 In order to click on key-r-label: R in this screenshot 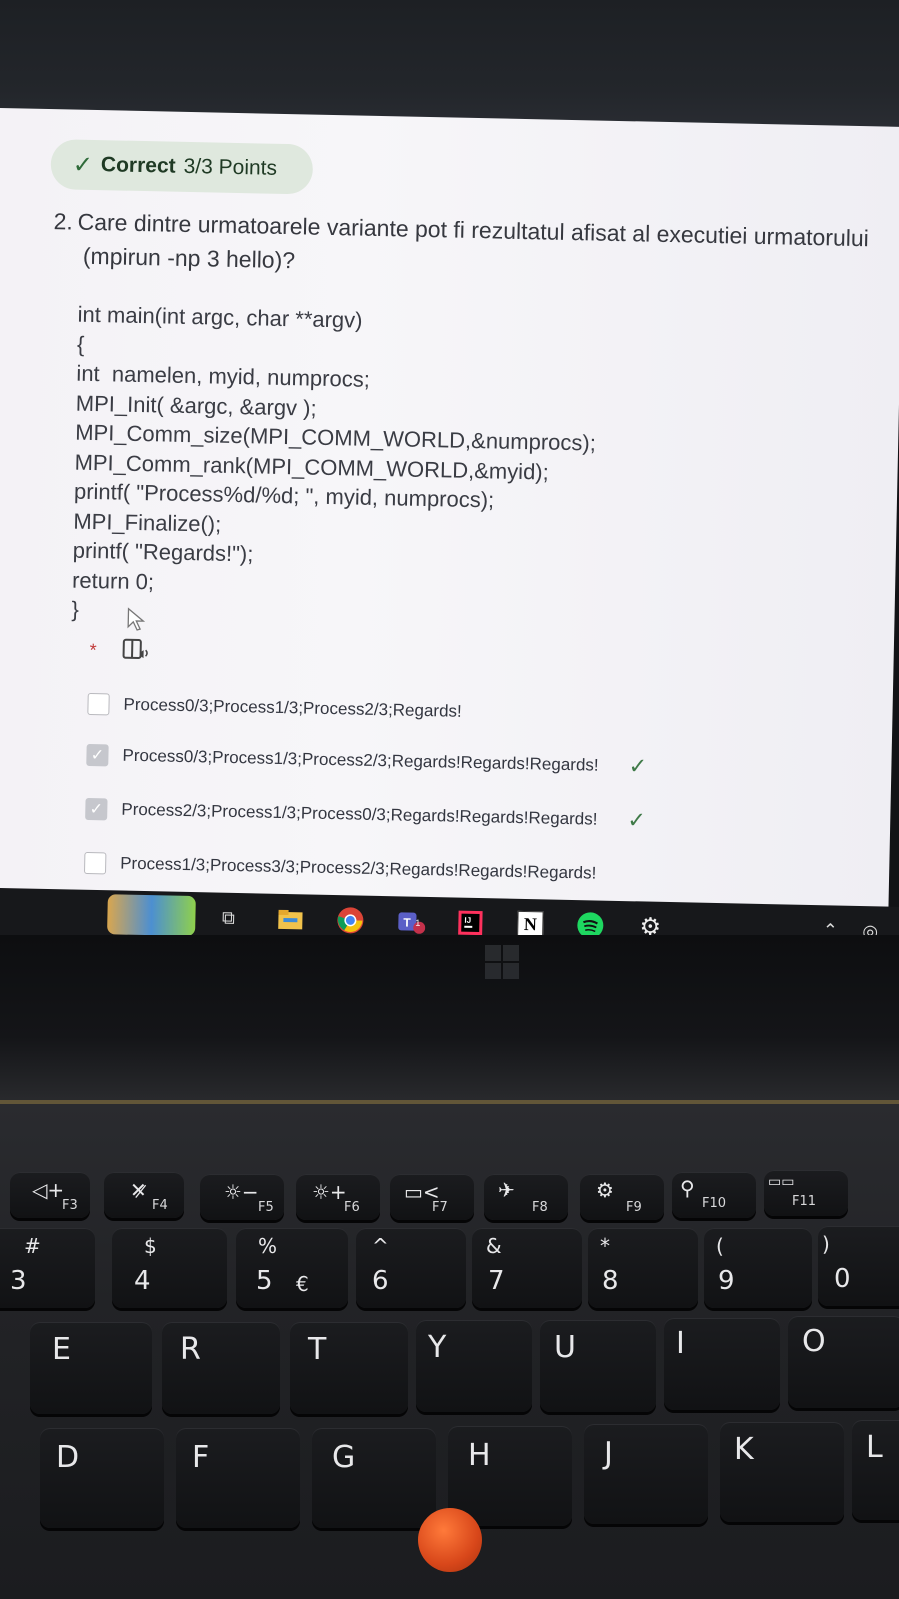, I will do `click(190, 1349)`.